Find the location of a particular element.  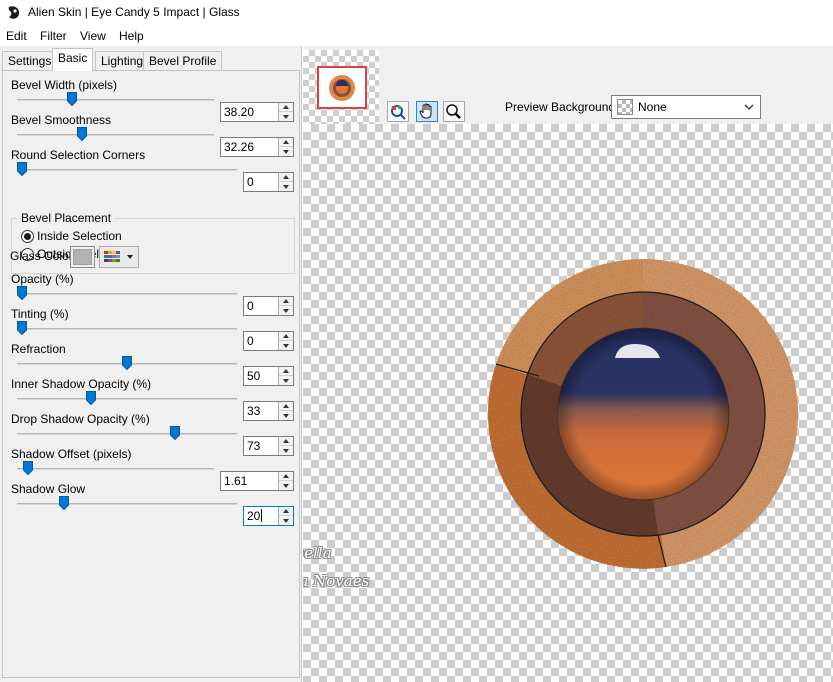

zoom-region-icon is located at coordinates (398, 112).